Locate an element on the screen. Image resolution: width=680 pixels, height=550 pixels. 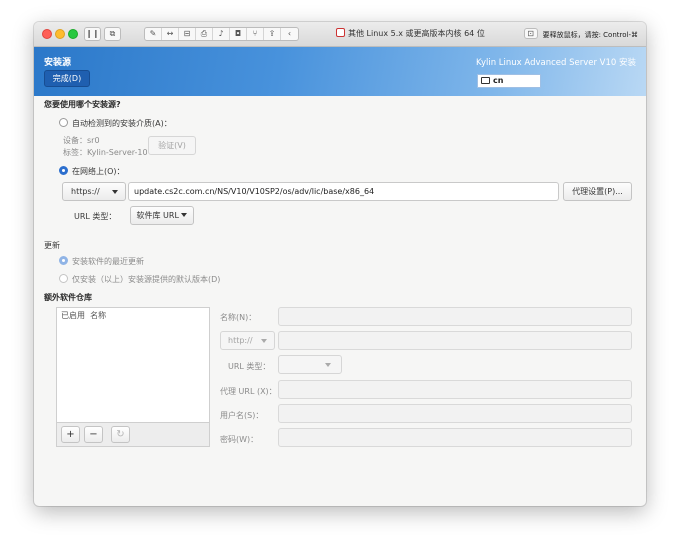
product-title: Kylin Linux Advanced Server V10 安装 is located at coordinates (556, 63).